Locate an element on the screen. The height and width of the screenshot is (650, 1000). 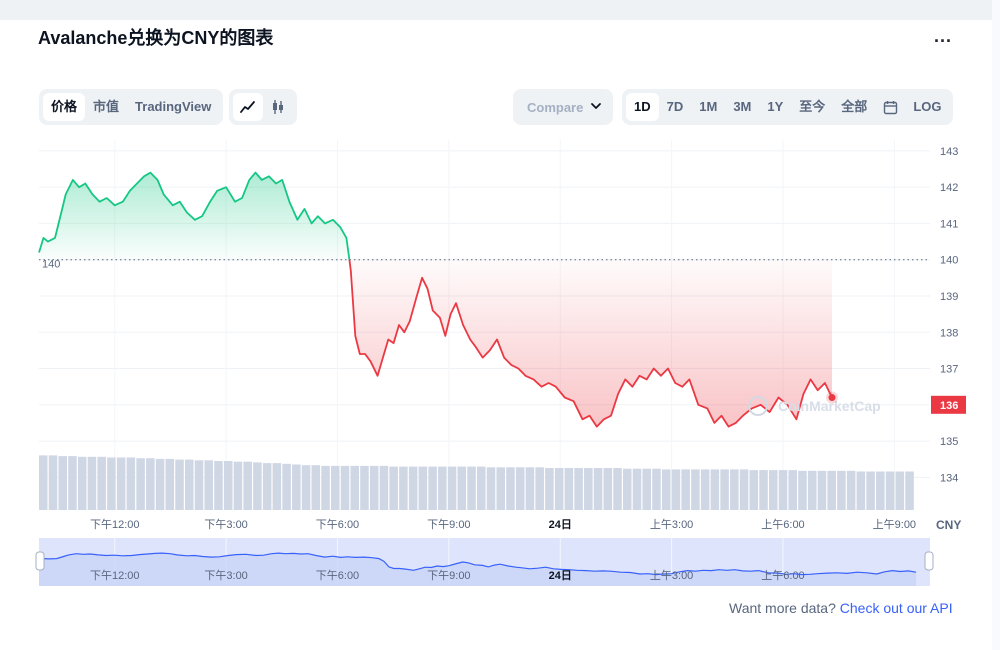
api-promo: Want more data? Check out our API is located at coordinates (841, 608).